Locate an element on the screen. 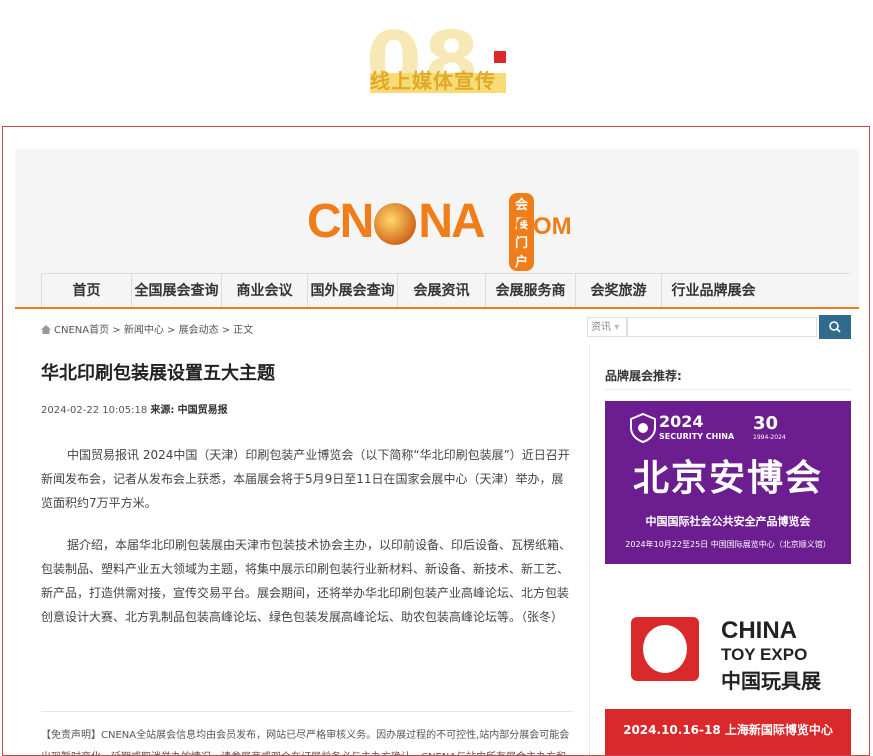 The image size is (873, 756). site-logo: CN NA 会展门户 .COM is located at coordinates (439, 232).